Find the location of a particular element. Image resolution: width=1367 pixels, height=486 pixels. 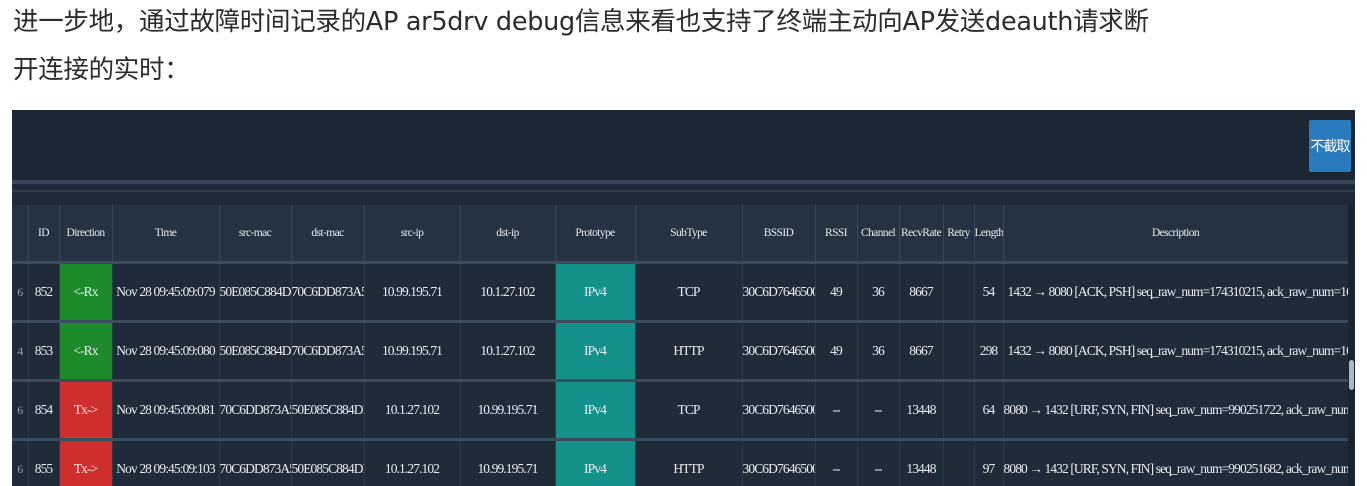

header-length: Length is located at coordinates (989, 234).